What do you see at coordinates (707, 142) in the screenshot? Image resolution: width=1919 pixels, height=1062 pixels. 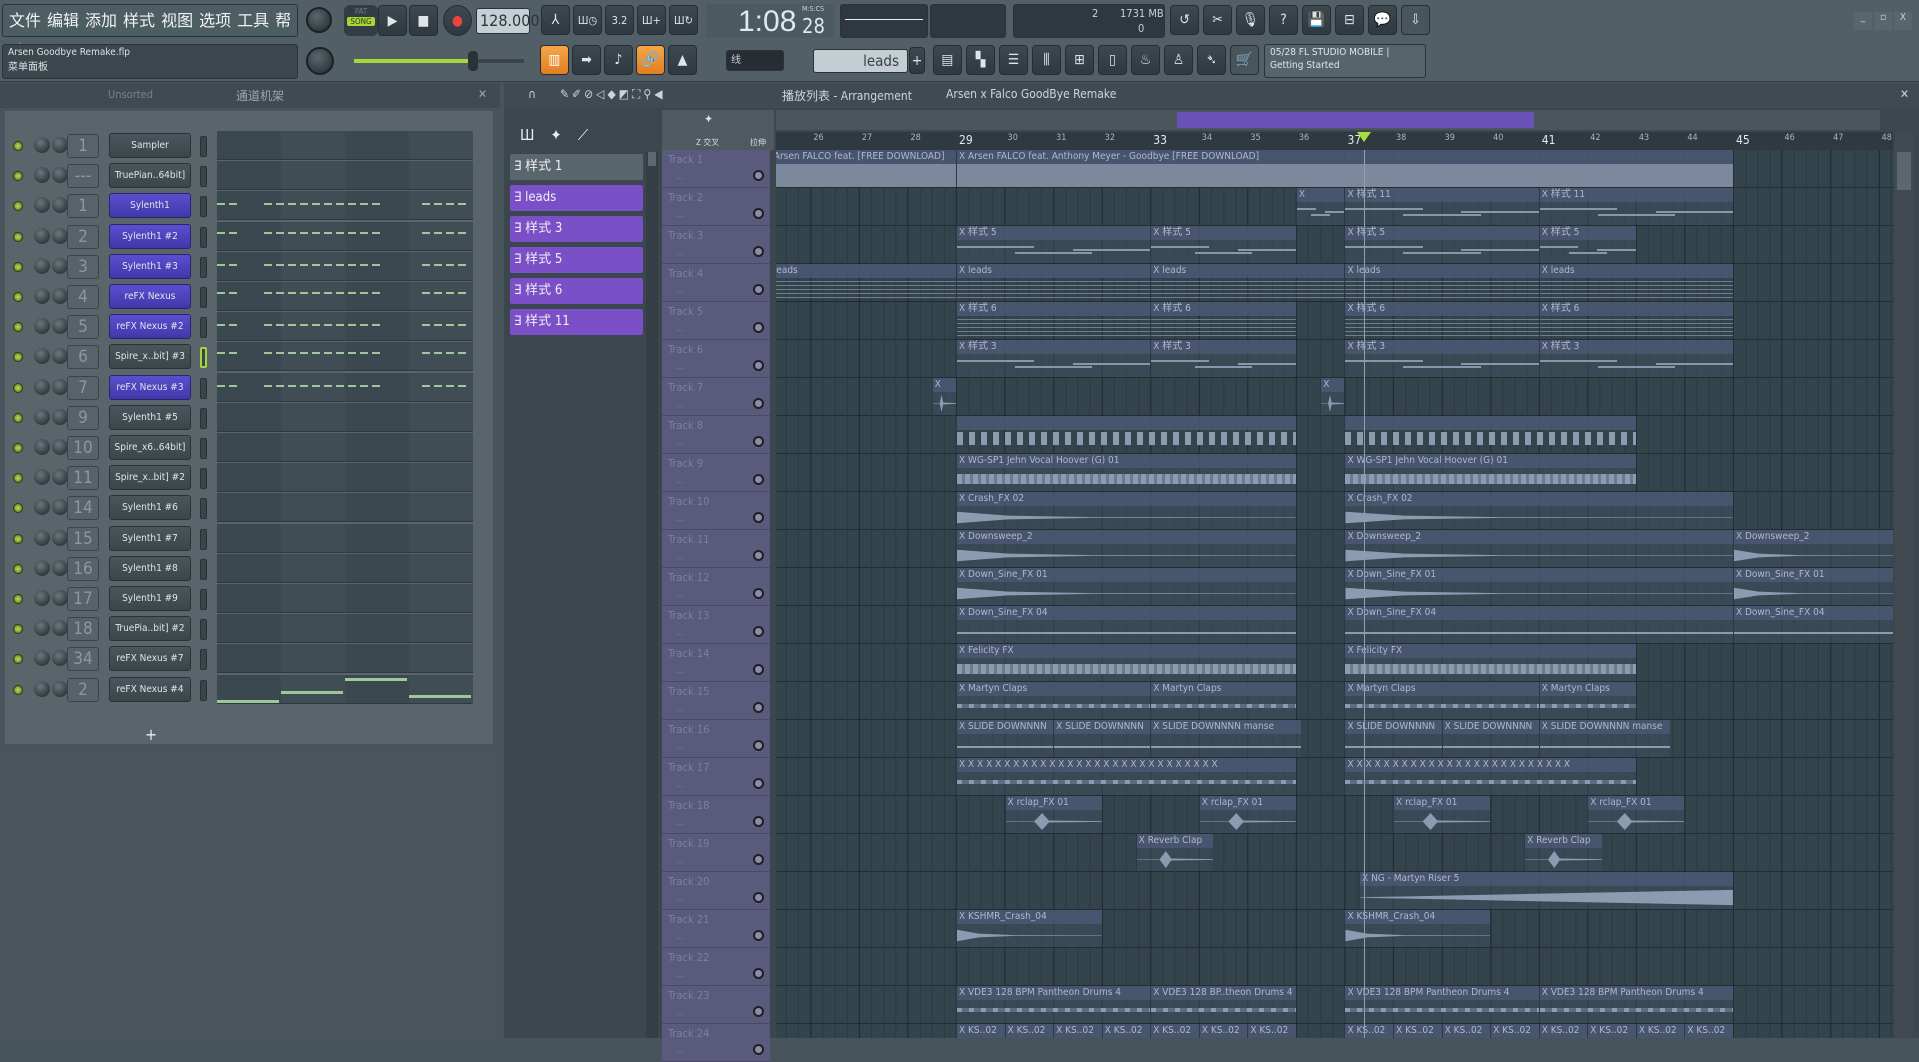 I see `opt-crossfade: Z 交叉` at bounding box center [707, 142].